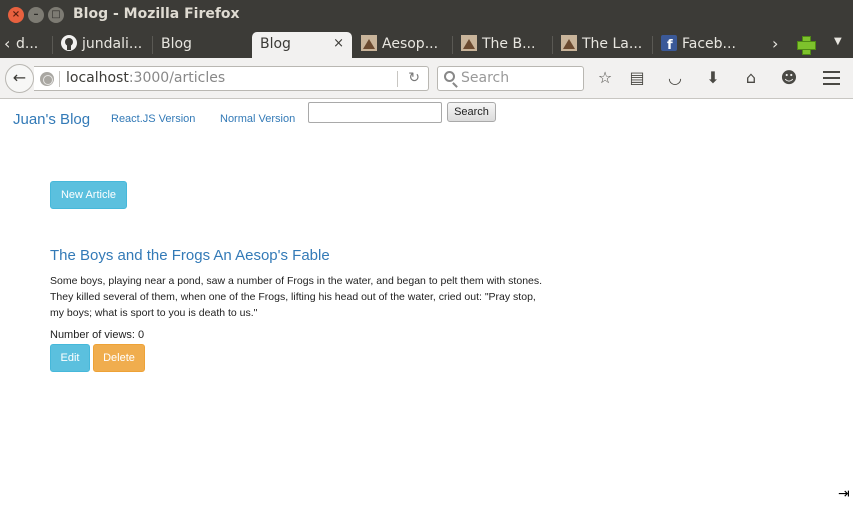  I want to click on reading-list-icon: ▤, so click(637, 78).